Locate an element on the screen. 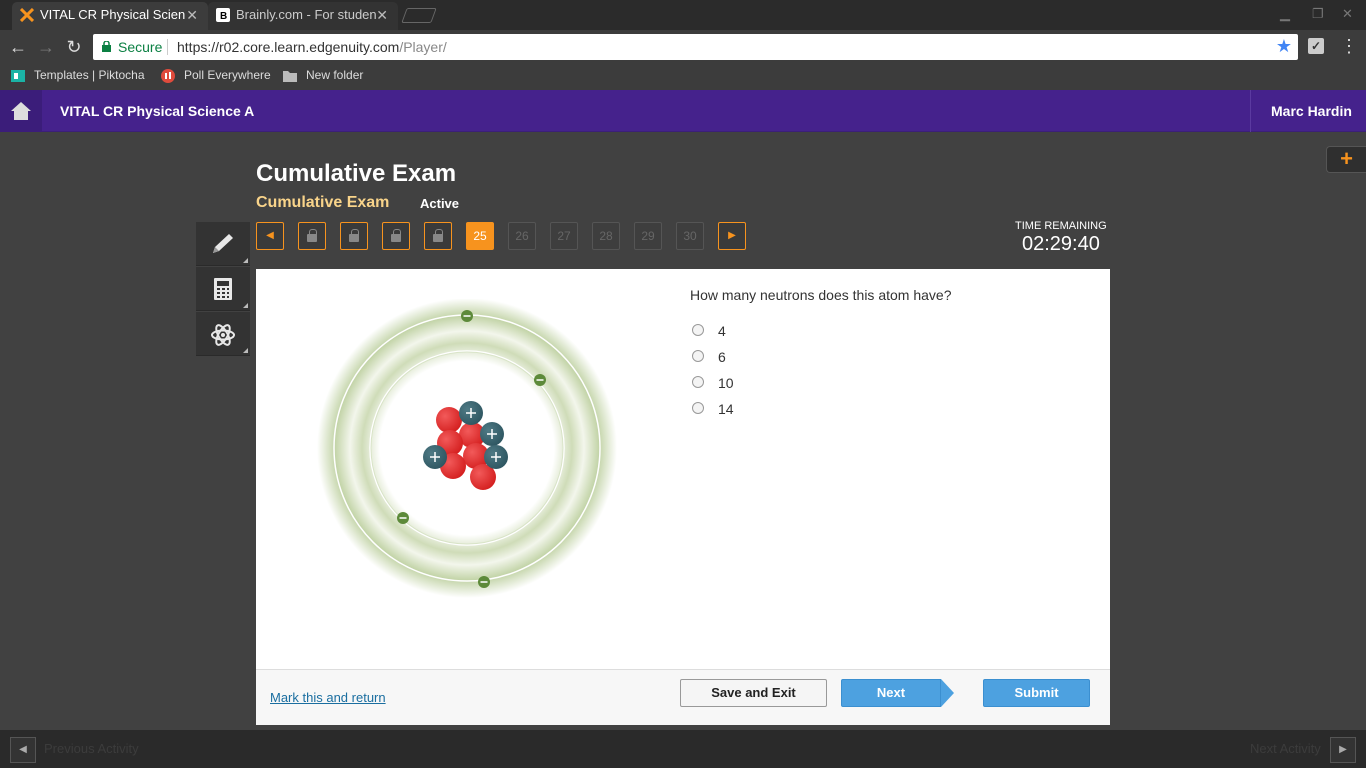  secure-label: Secure is located at coordinates (140, 47).